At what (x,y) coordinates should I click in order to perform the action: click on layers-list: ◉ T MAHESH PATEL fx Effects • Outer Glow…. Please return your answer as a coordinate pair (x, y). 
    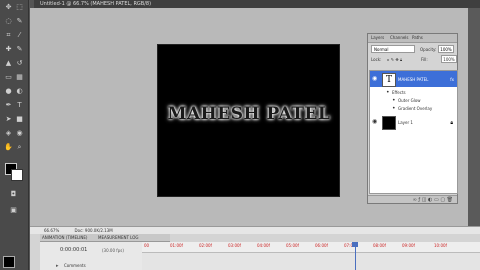
    Looking at the image, I should click on (413, 132).